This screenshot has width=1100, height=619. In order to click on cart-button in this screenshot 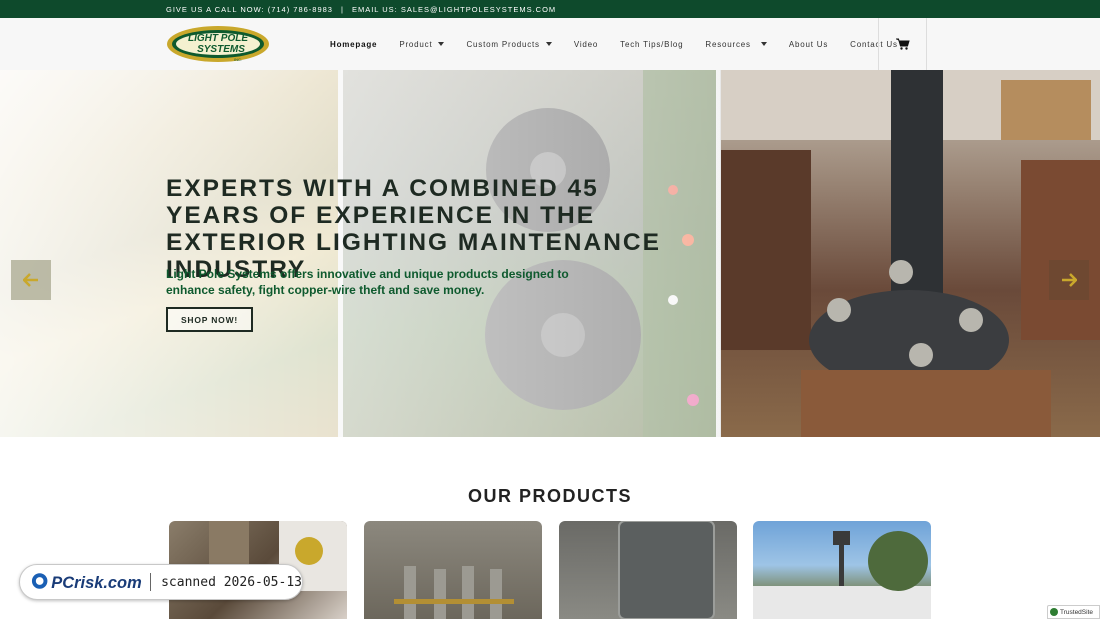, I will do `click(902, 44)`.